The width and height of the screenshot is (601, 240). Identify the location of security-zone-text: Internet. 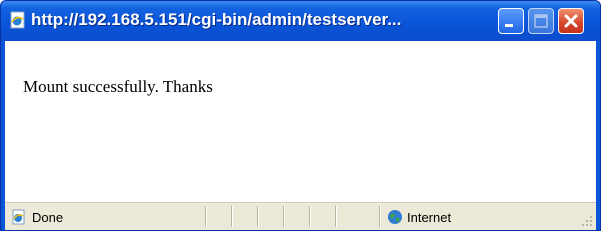
(429, 217).